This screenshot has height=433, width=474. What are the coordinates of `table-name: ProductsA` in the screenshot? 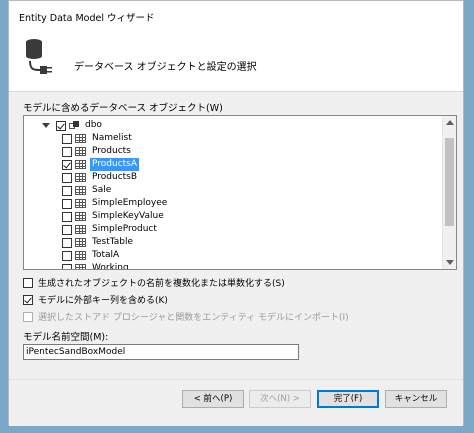 It's located at (115, 164).